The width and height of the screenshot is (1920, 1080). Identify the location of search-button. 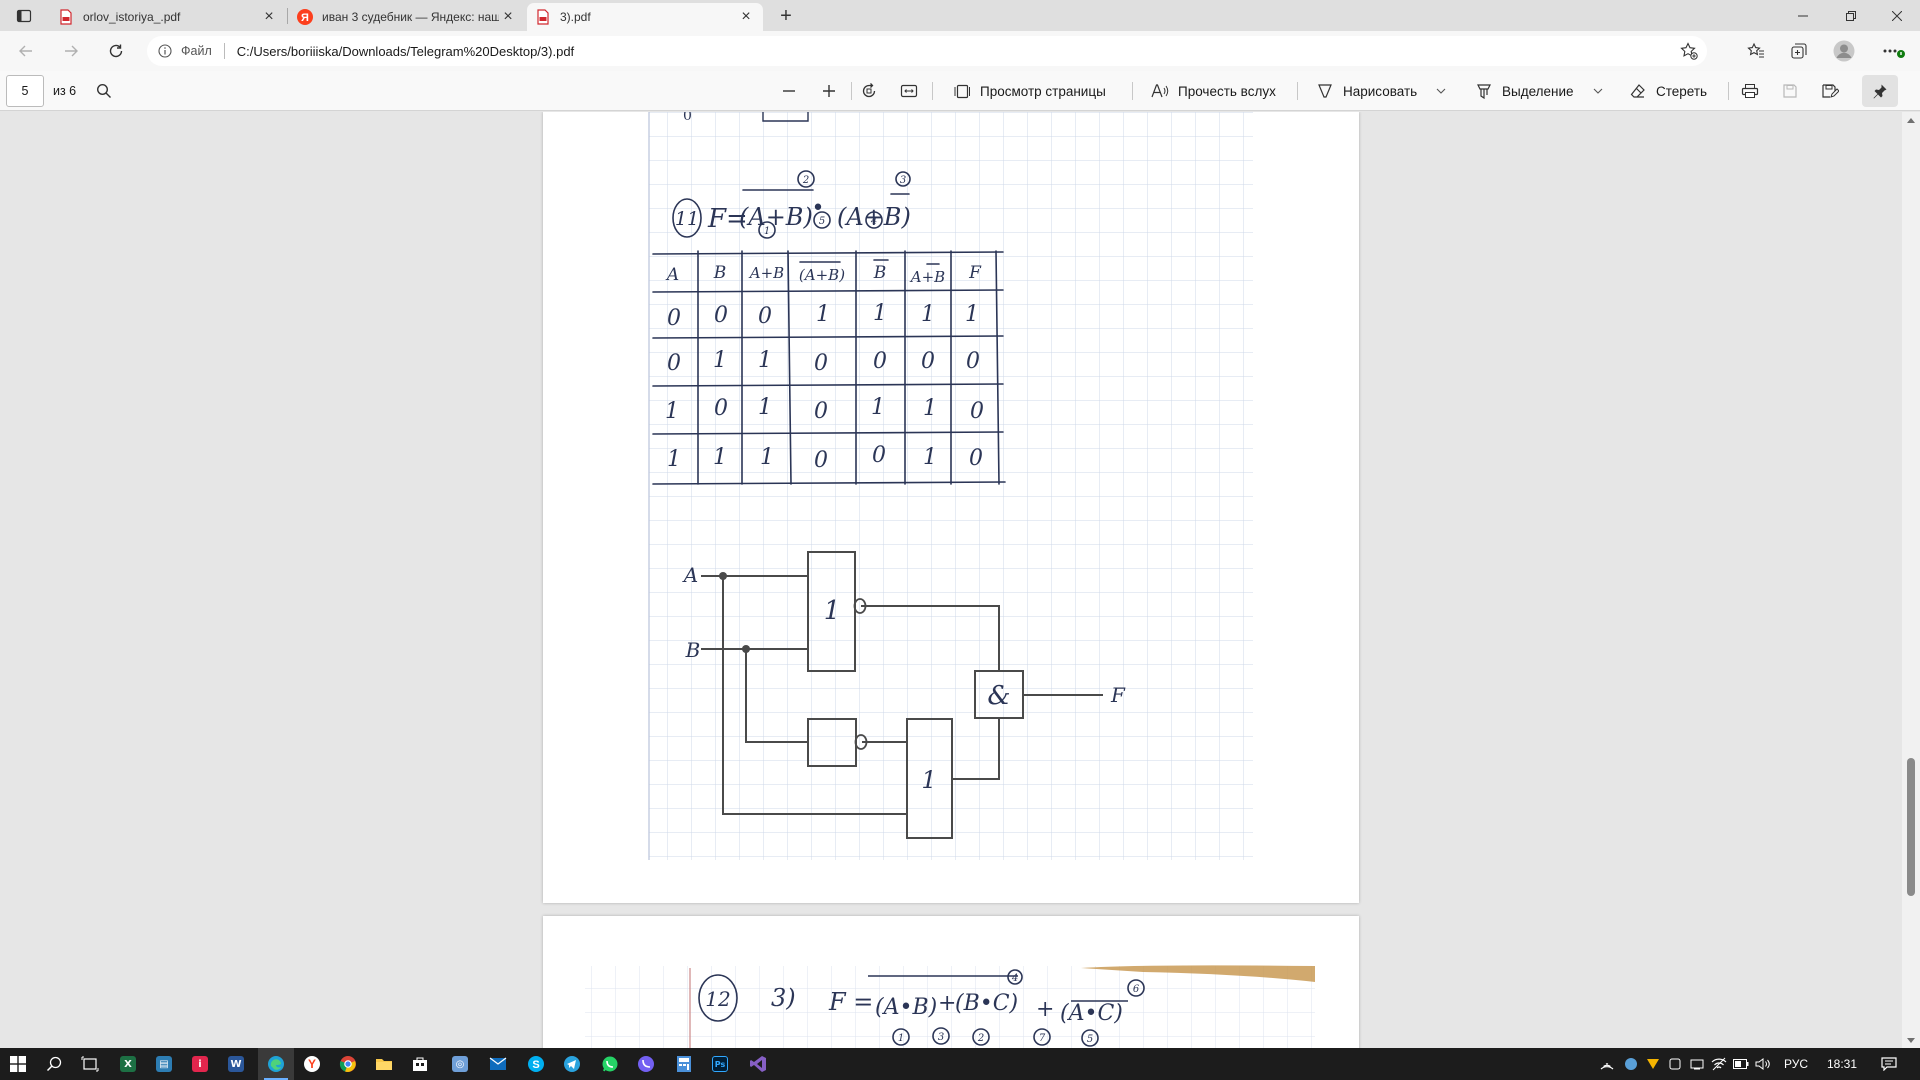
(54, 1064).